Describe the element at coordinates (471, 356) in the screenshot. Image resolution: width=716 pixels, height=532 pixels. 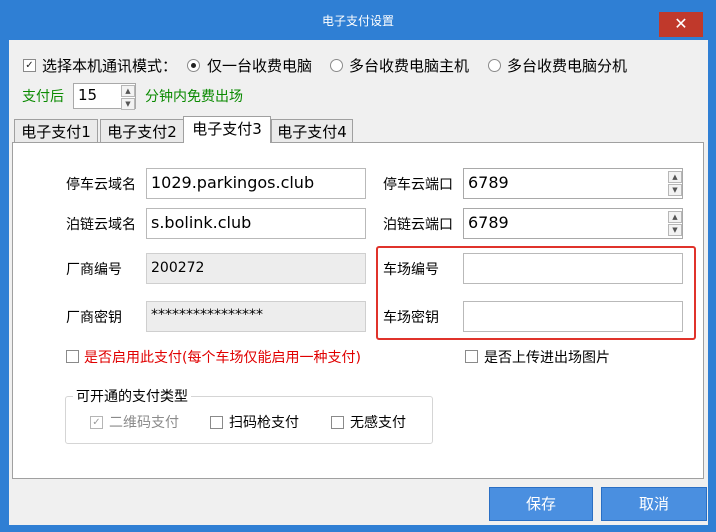
I see `upload-images-checkbox` at that location.